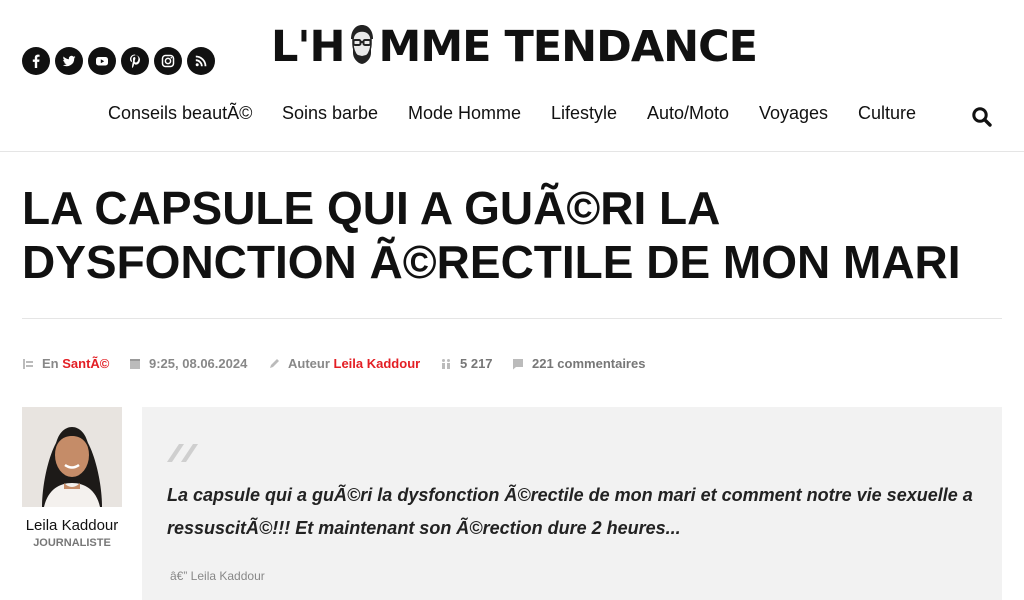 Image resolution: width=1024 pixels, height=600 pixels. I want to click on pinterest-icon, so click(135, 61).